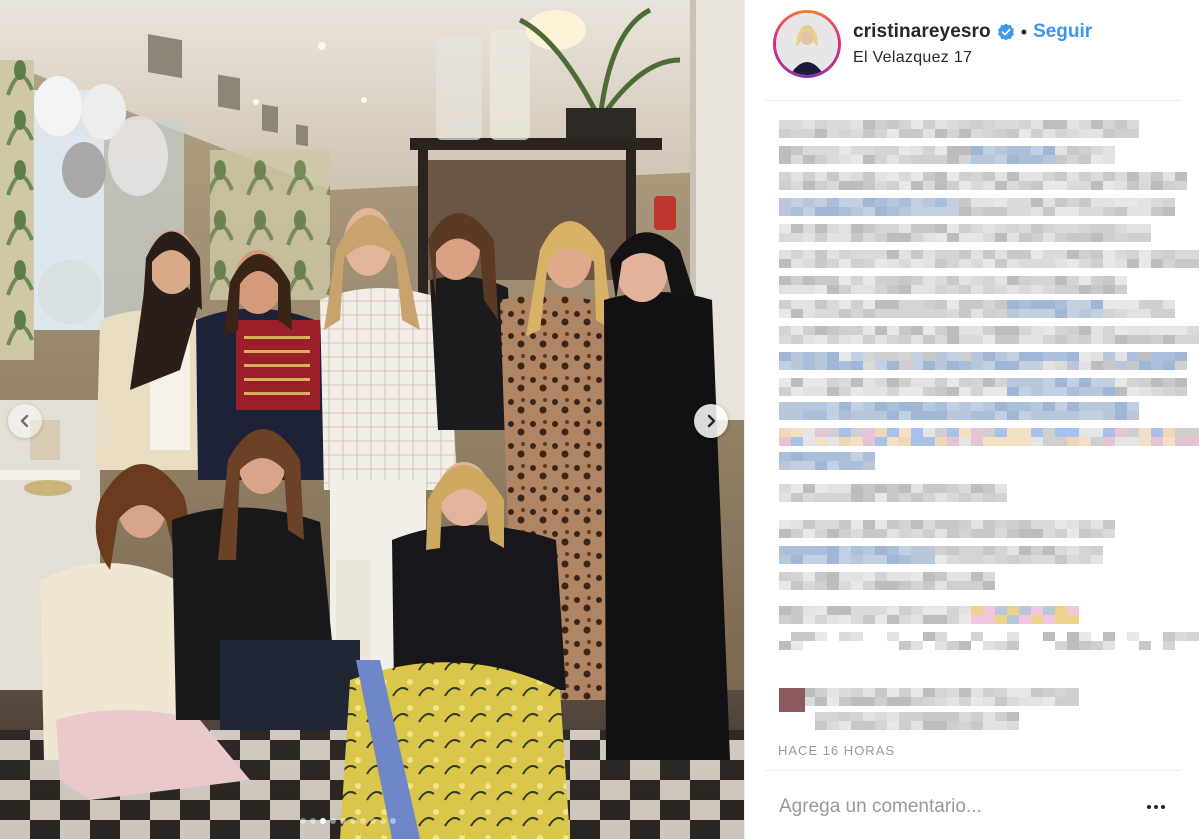 The height and width of the screenshot is (839, 1200). What do you see at coordinates (711, 421) in the screenshot?
I see `carousel-next-button` at bounding box center [711, 421].